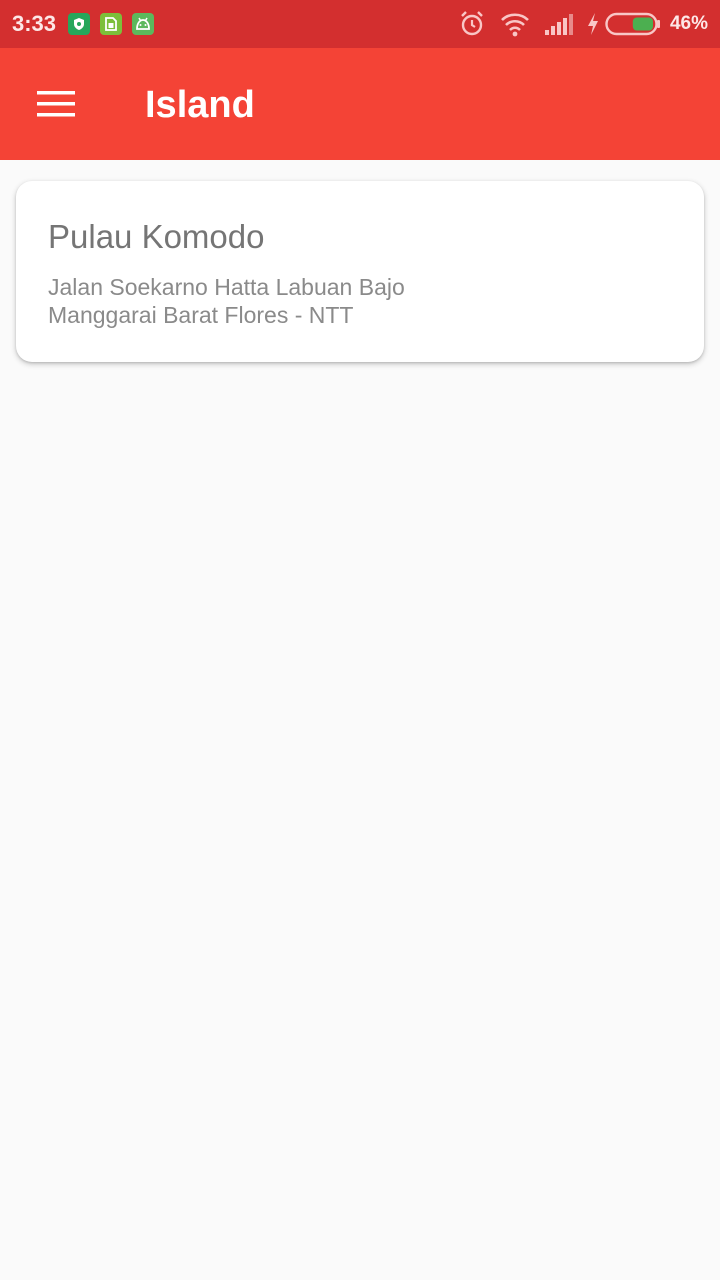 The height and width of the screenshot is (1280, 720). Describe the element at coordinates (360, 104) in the screenshot. I see `app-bar: Island` at that location.